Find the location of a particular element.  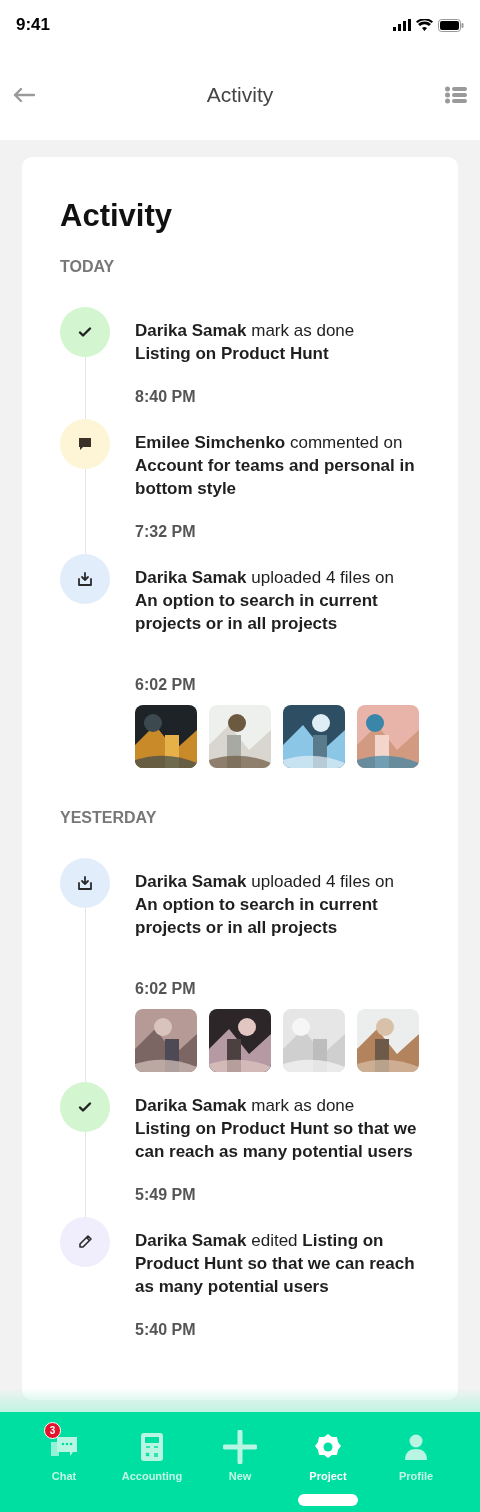

event-text: Darika Samak mark as done Listing on Product Hunt so that we can reach as many potential users is located at coordinates (276, 1129).